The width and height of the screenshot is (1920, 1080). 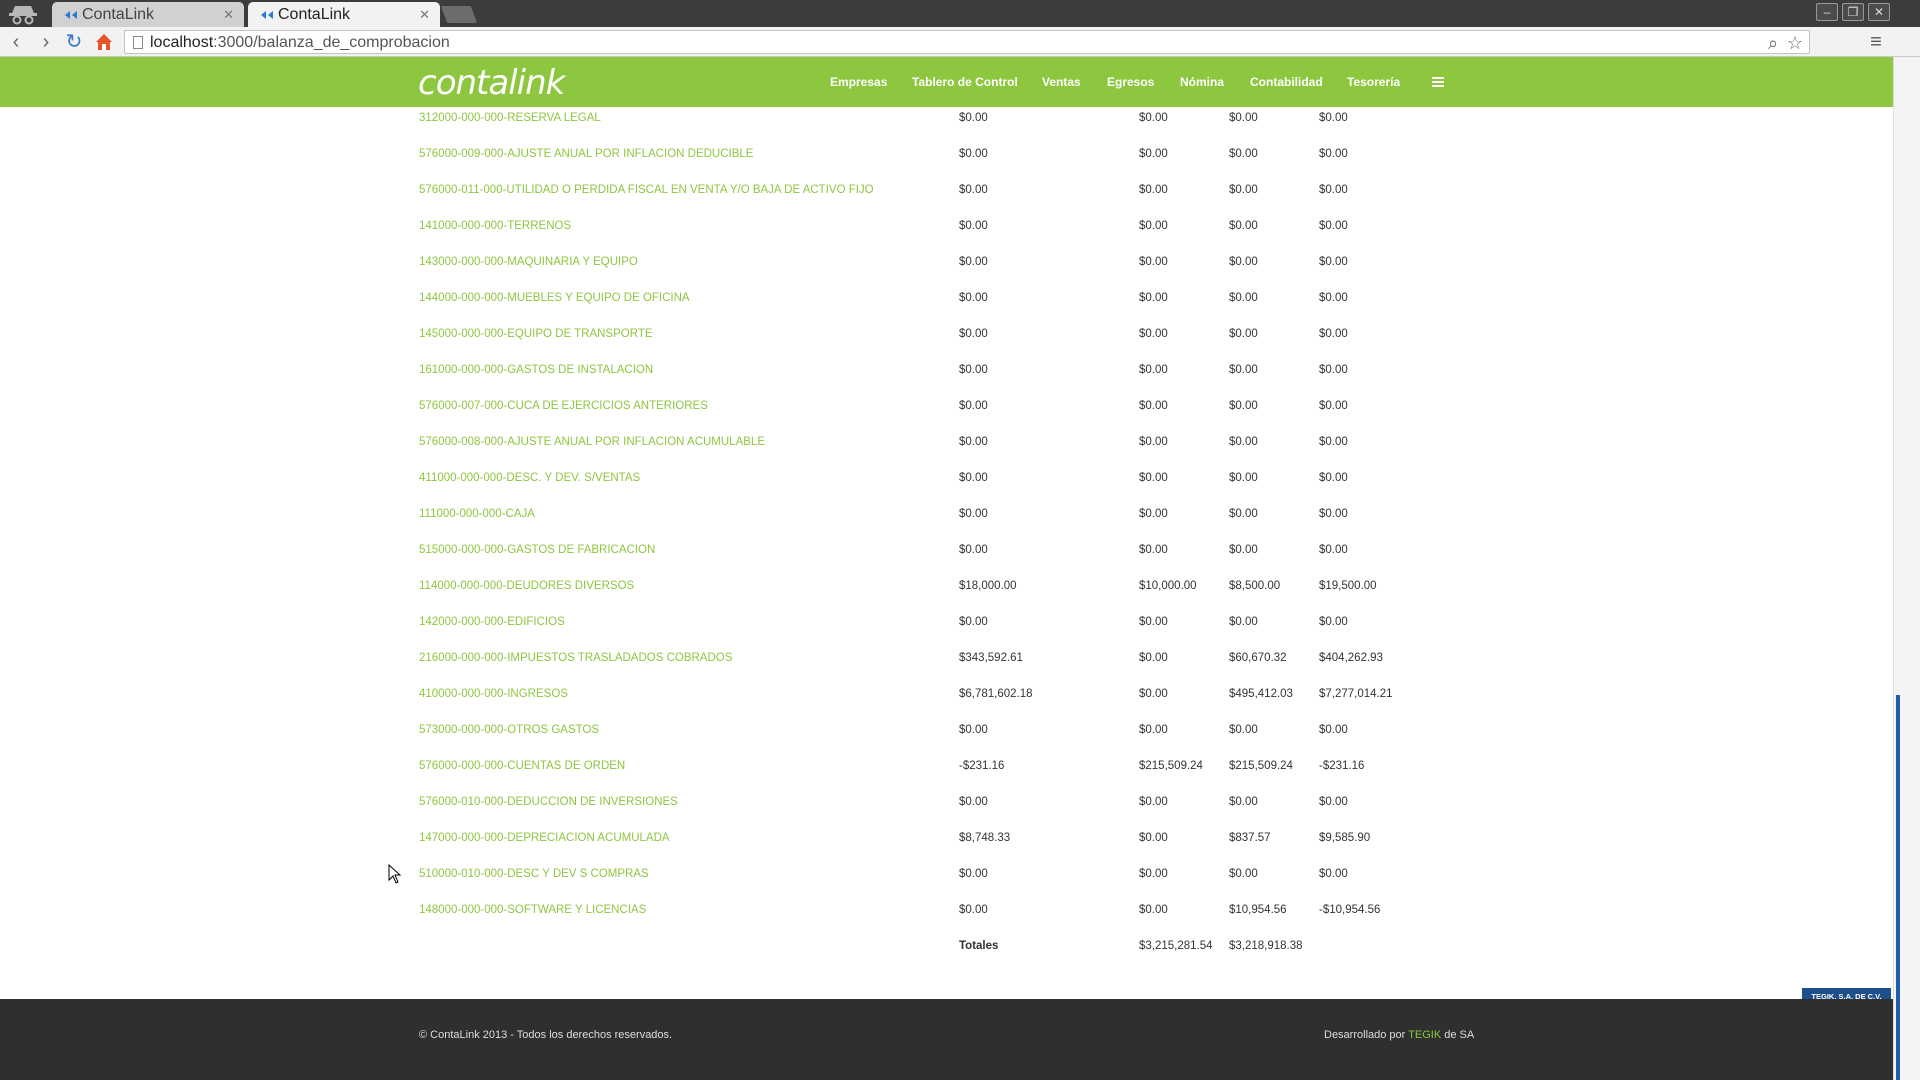 I want to click on tegik-link: TEGIK, so click(x=1424, y=1035).